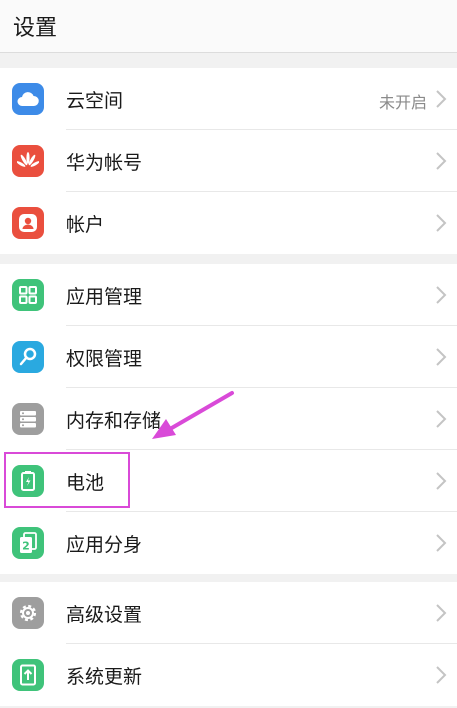 The height and width of the screenshot is (708, 457). Describe the element at coordinates (104, 545) in the screenshot. I see `settings-item-label: 应用分身` at that location.